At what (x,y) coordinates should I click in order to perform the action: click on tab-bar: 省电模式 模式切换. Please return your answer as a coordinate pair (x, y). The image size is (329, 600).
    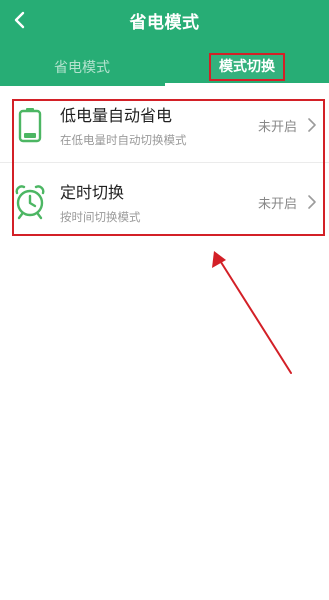
    Looking at the image, I should click on (164, 67).